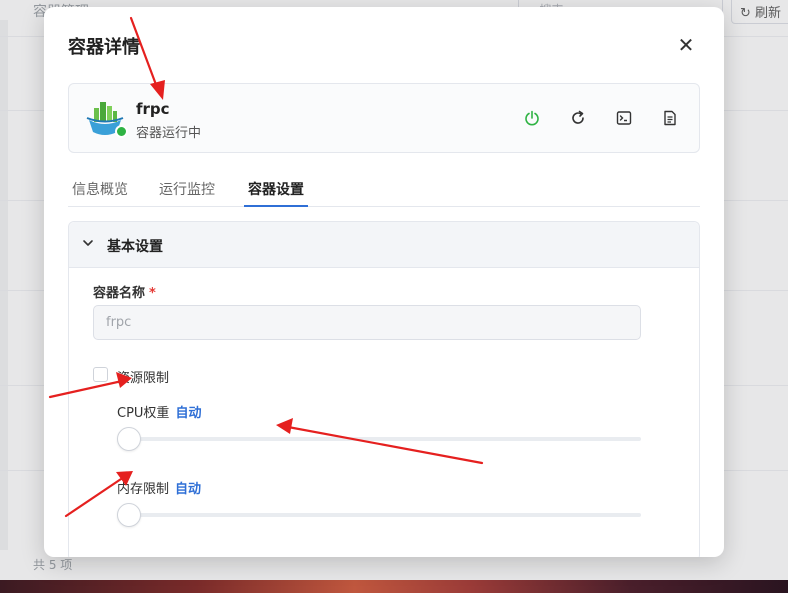  Describe the element at coordinates (129, 515) in the screenshot. I see `memory-limit-slider-thumb` at that location.